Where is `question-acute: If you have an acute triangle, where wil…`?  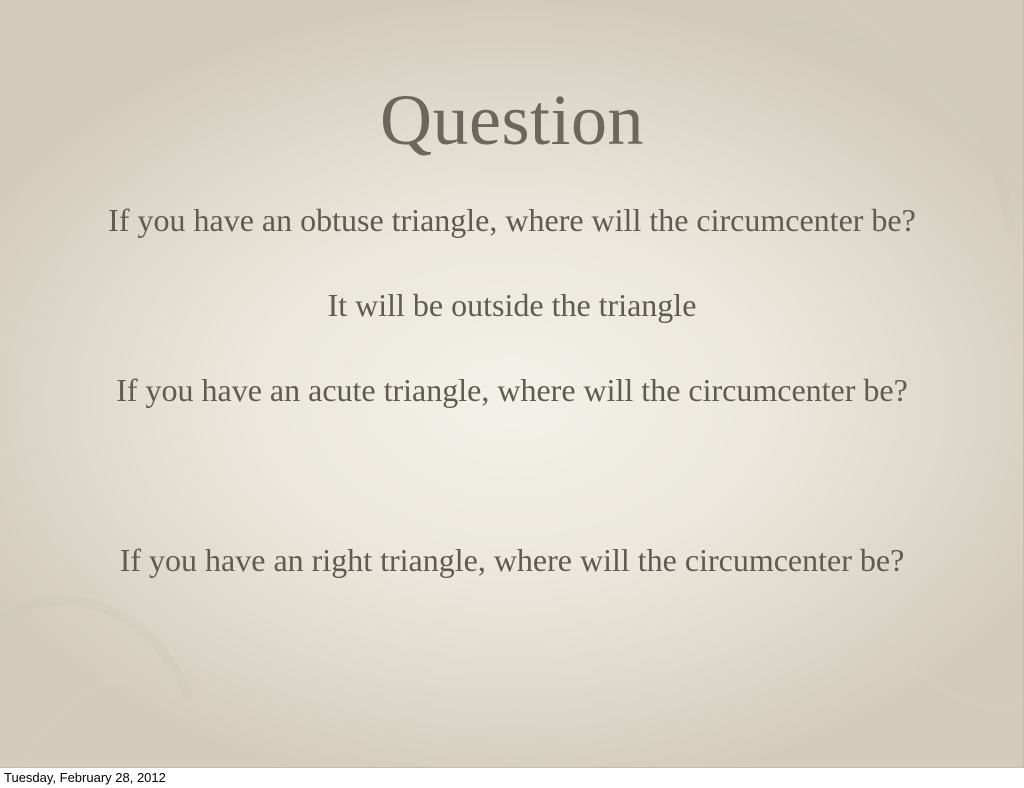 question-acute: If you have an acute triangle, where wil… is located at coordinates (512, 390).